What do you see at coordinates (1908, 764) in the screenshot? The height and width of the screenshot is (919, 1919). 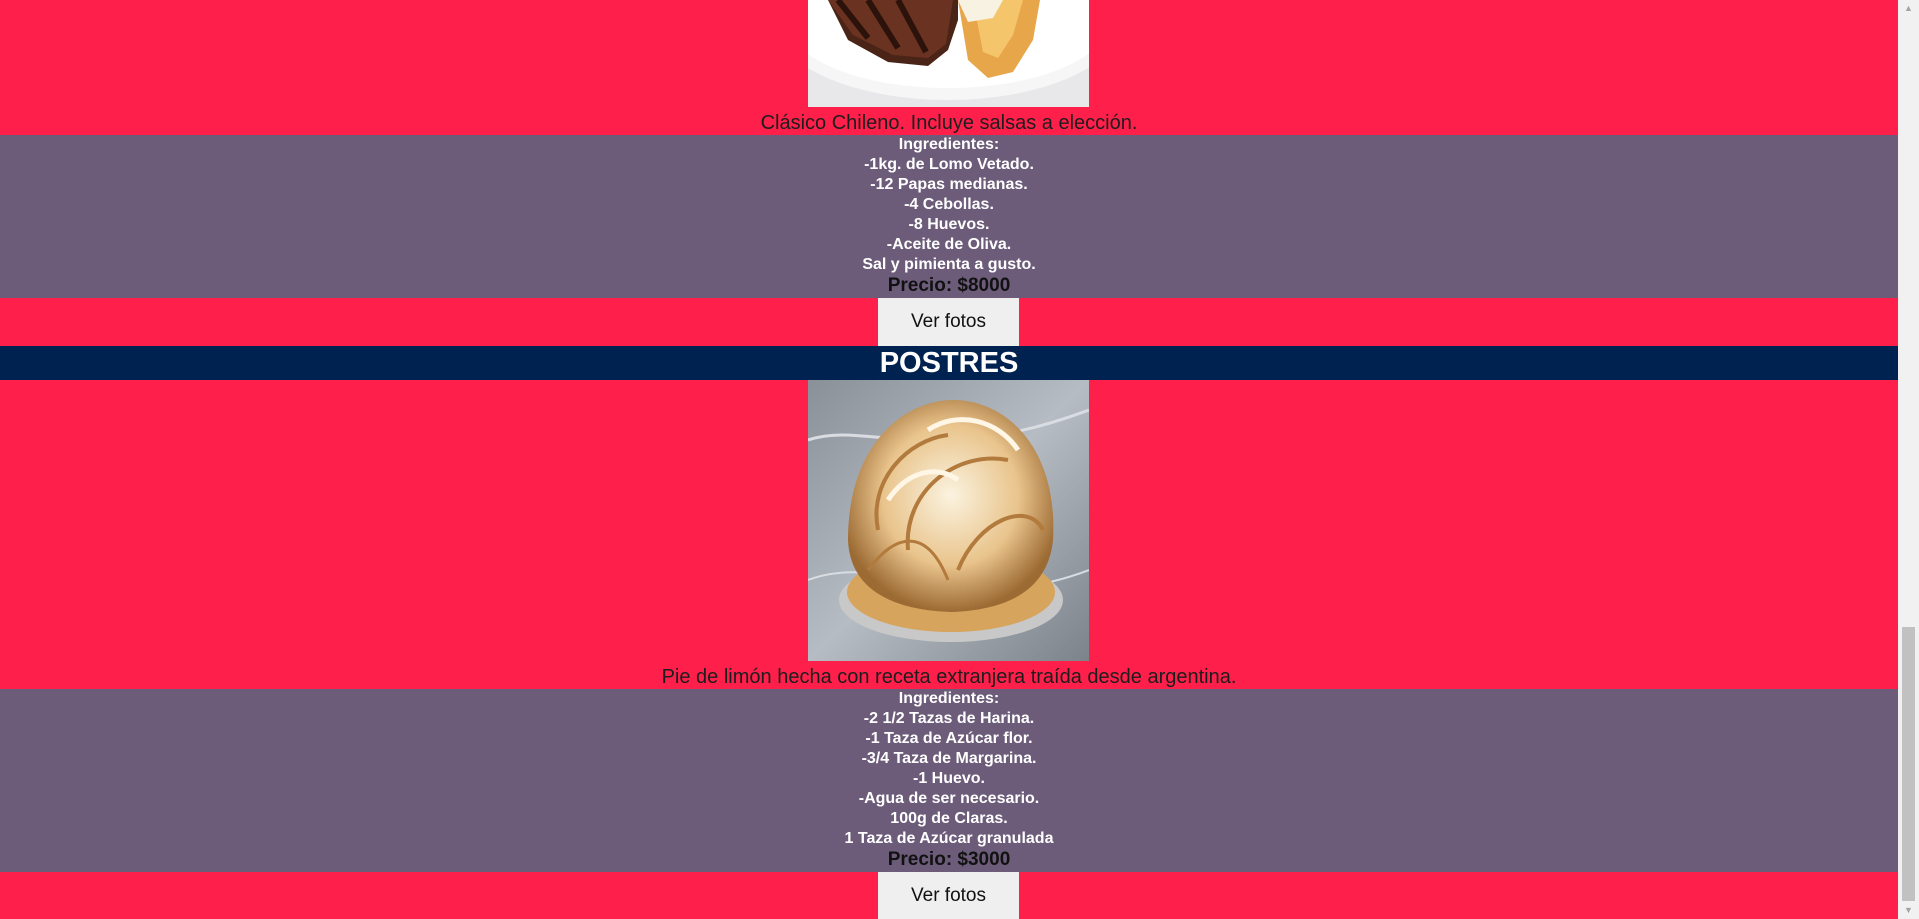 I see `scrollbar-thumb` at bounding box center [1908, 764].